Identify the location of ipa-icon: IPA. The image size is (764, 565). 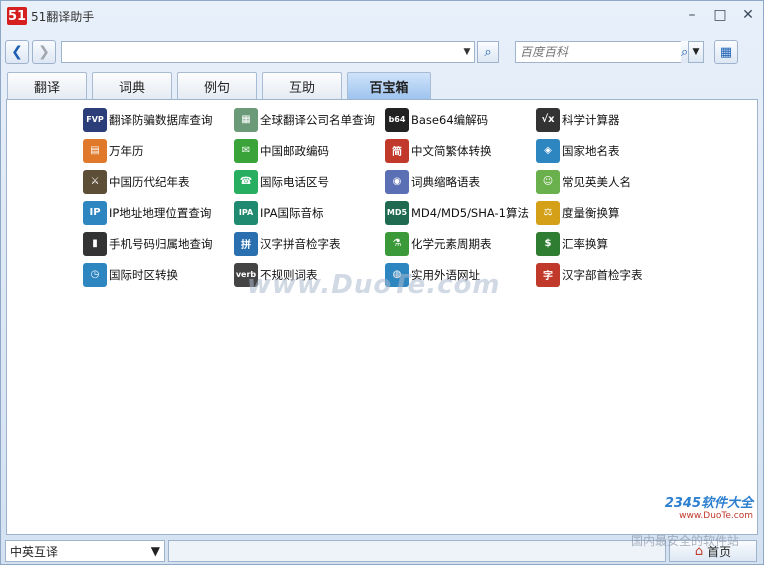
(246, 212).